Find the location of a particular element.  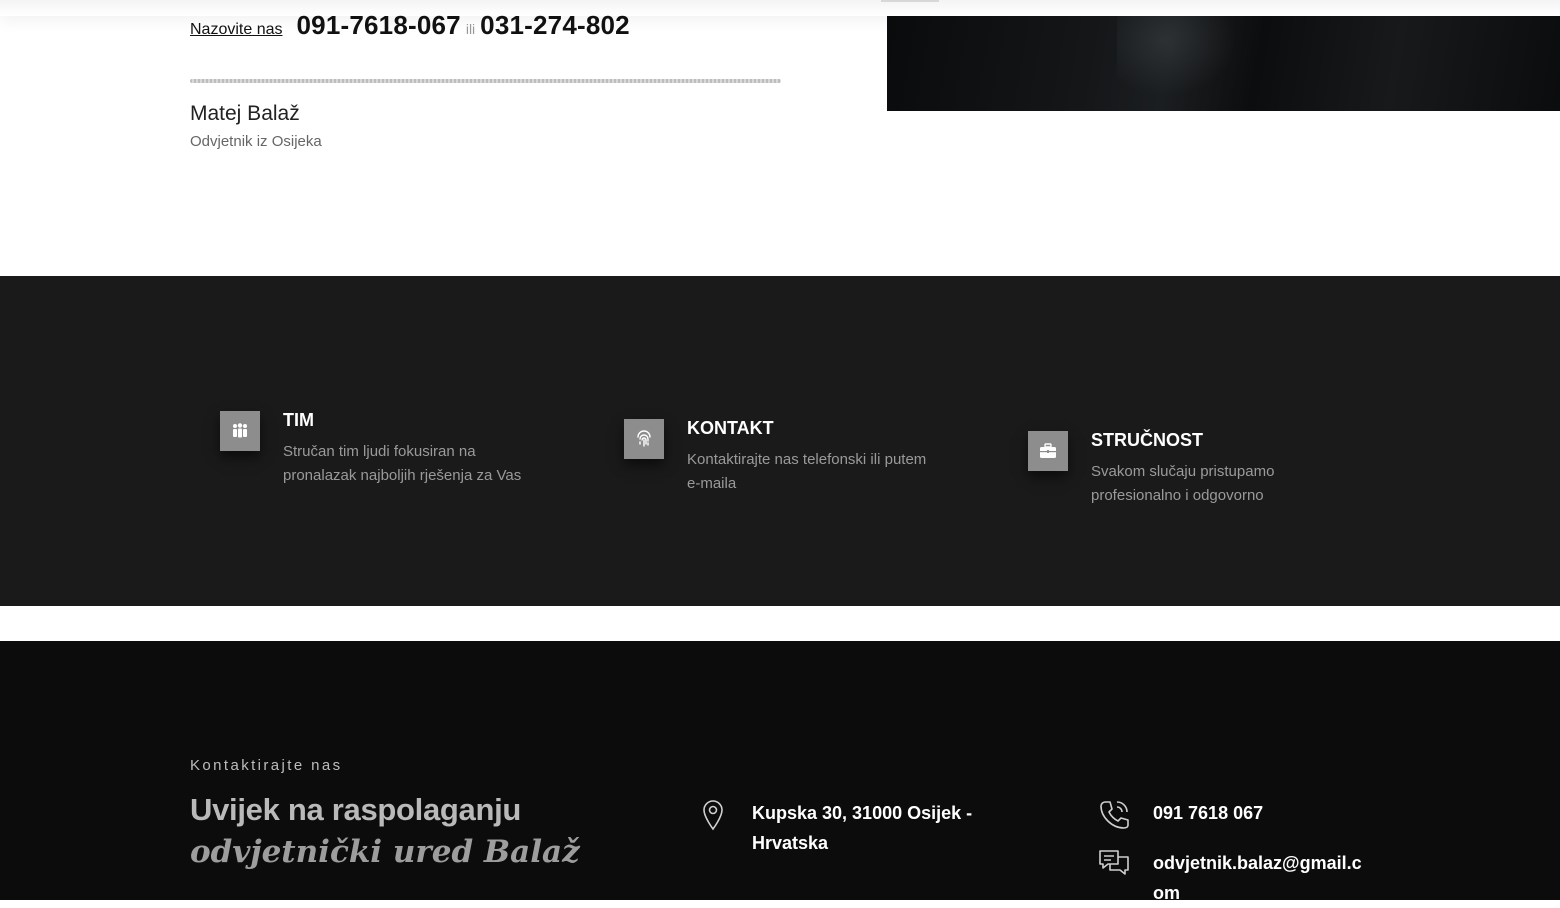

section-gap is located at coordinates (780, 623).